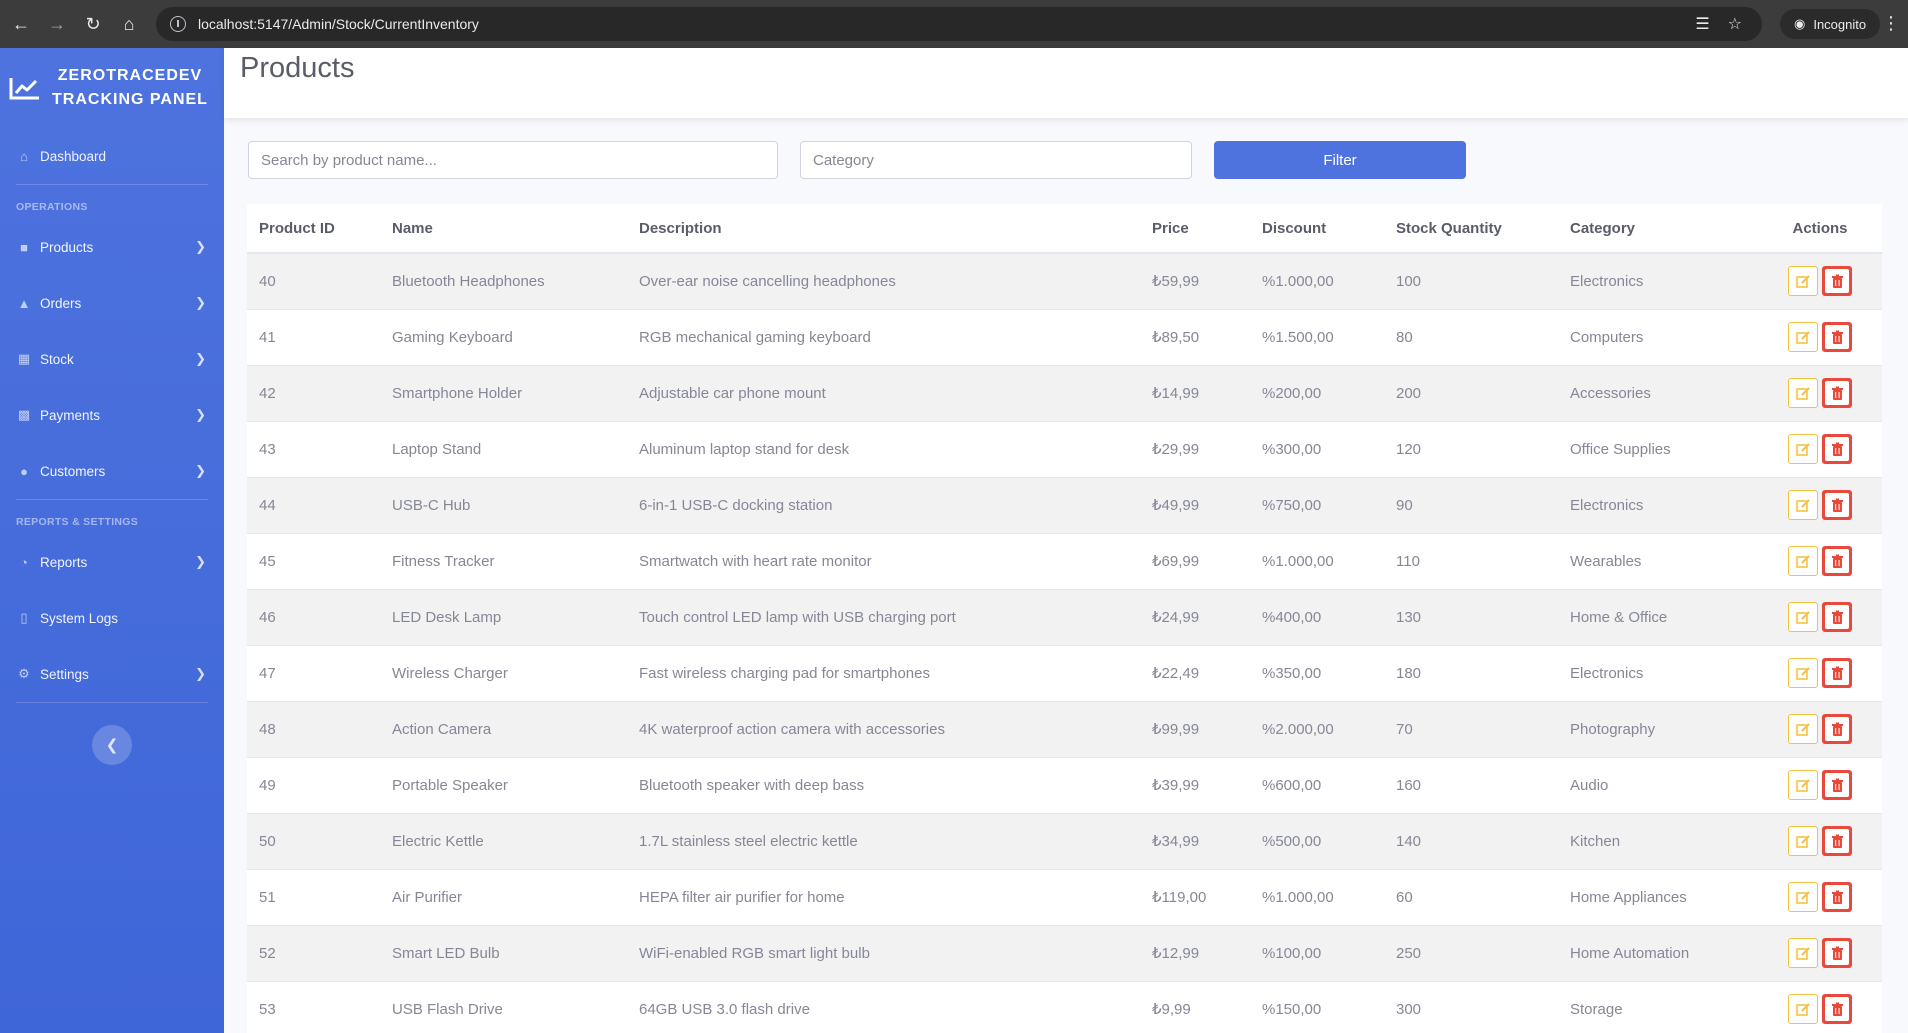  I want to click on sidebar-item-stock: ▦ Stock ❯, so click(112, 359).